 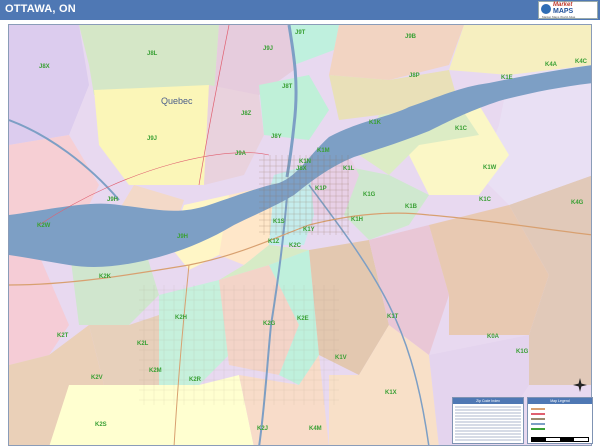 I want to click on zip-label-j8x-2: J8X, so click(x=301, y=169).